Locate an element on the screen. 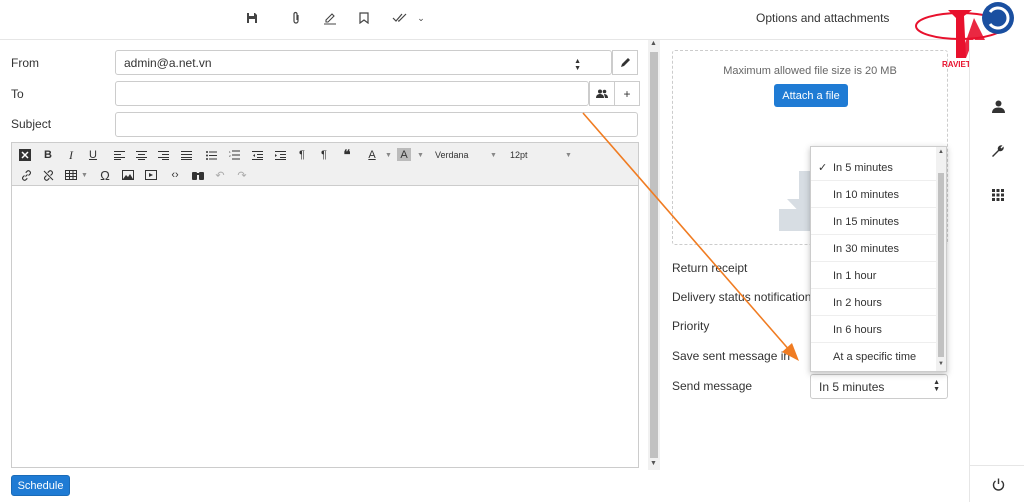 This screenshot has width=1024, height=502. dropdown-item-label: In 10 minutes is located at coordinates (866, 195).